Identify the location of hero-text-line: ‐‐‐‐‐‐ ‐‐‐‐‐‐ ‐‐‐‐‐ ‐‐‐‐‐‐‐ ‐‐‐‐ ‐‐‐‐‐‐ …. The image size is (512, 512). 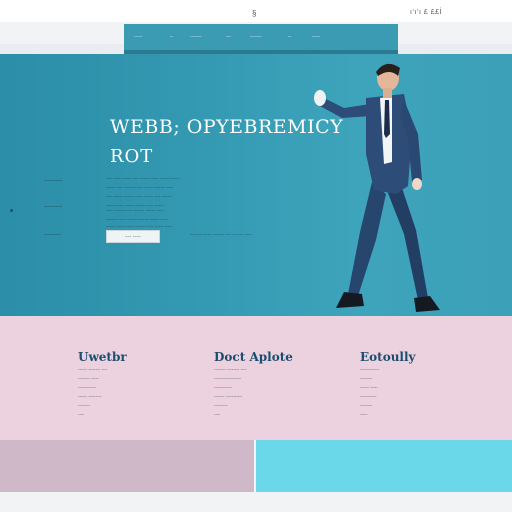
(139, 226).